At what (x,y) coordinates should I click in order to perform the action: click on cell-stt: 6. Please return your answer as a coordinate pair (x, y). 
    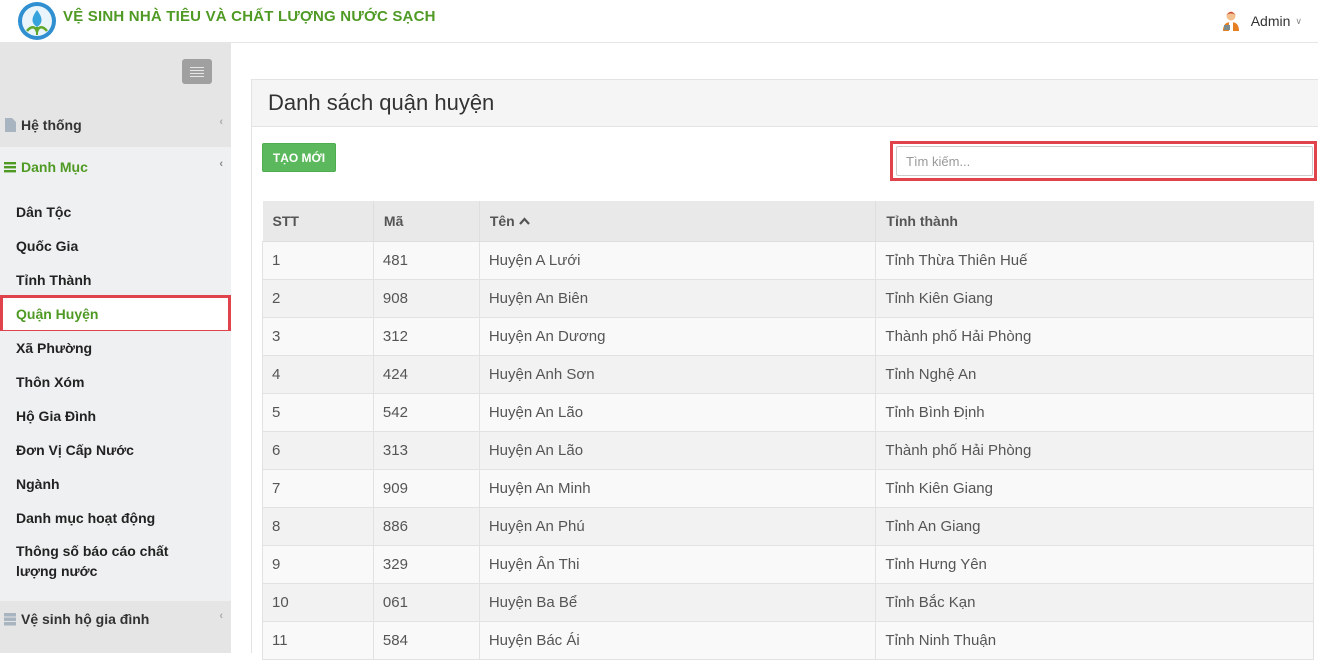
    Looking at the image, I should click on (318, 450).